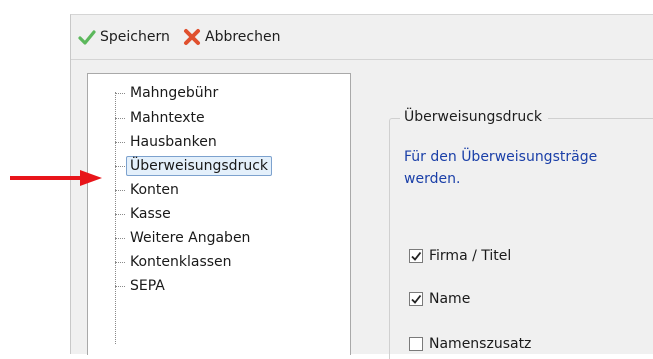 The width and height of the screenshot is (653, 359). Describe the element at coordinates (87, 37) in the screenshot. I see `checkmark-icon` at that location.